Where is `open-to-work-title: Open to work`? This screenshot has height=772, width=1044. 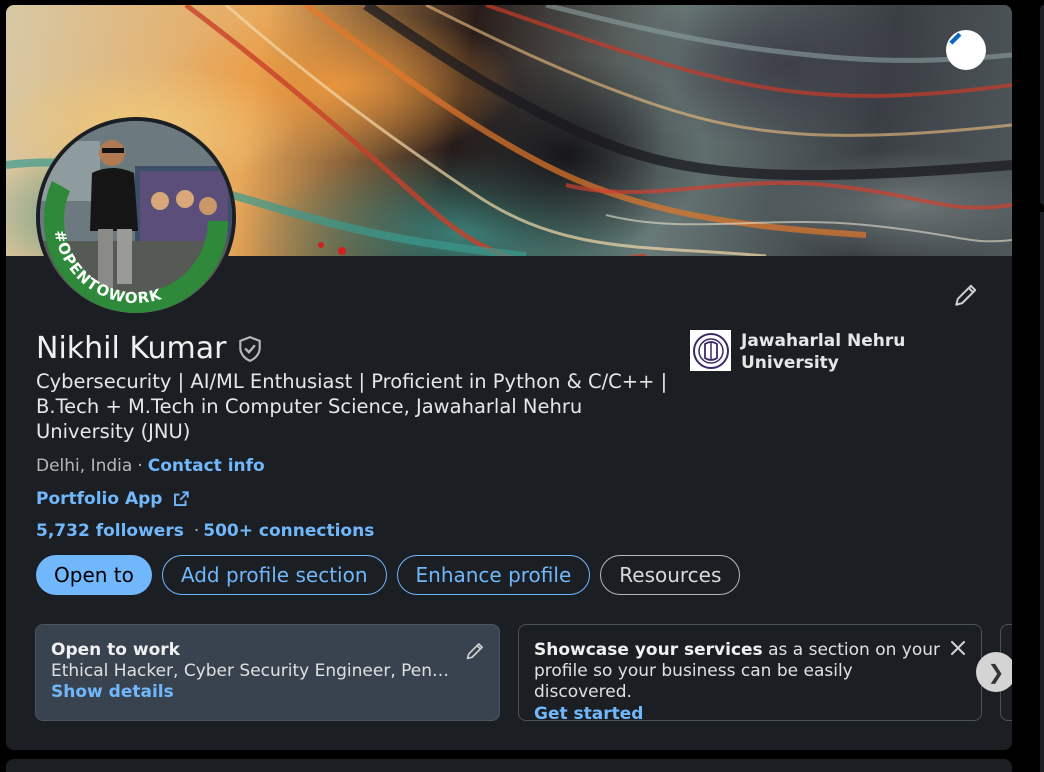 open-to-work-title: Open to work is located at coordinates (115, 650).